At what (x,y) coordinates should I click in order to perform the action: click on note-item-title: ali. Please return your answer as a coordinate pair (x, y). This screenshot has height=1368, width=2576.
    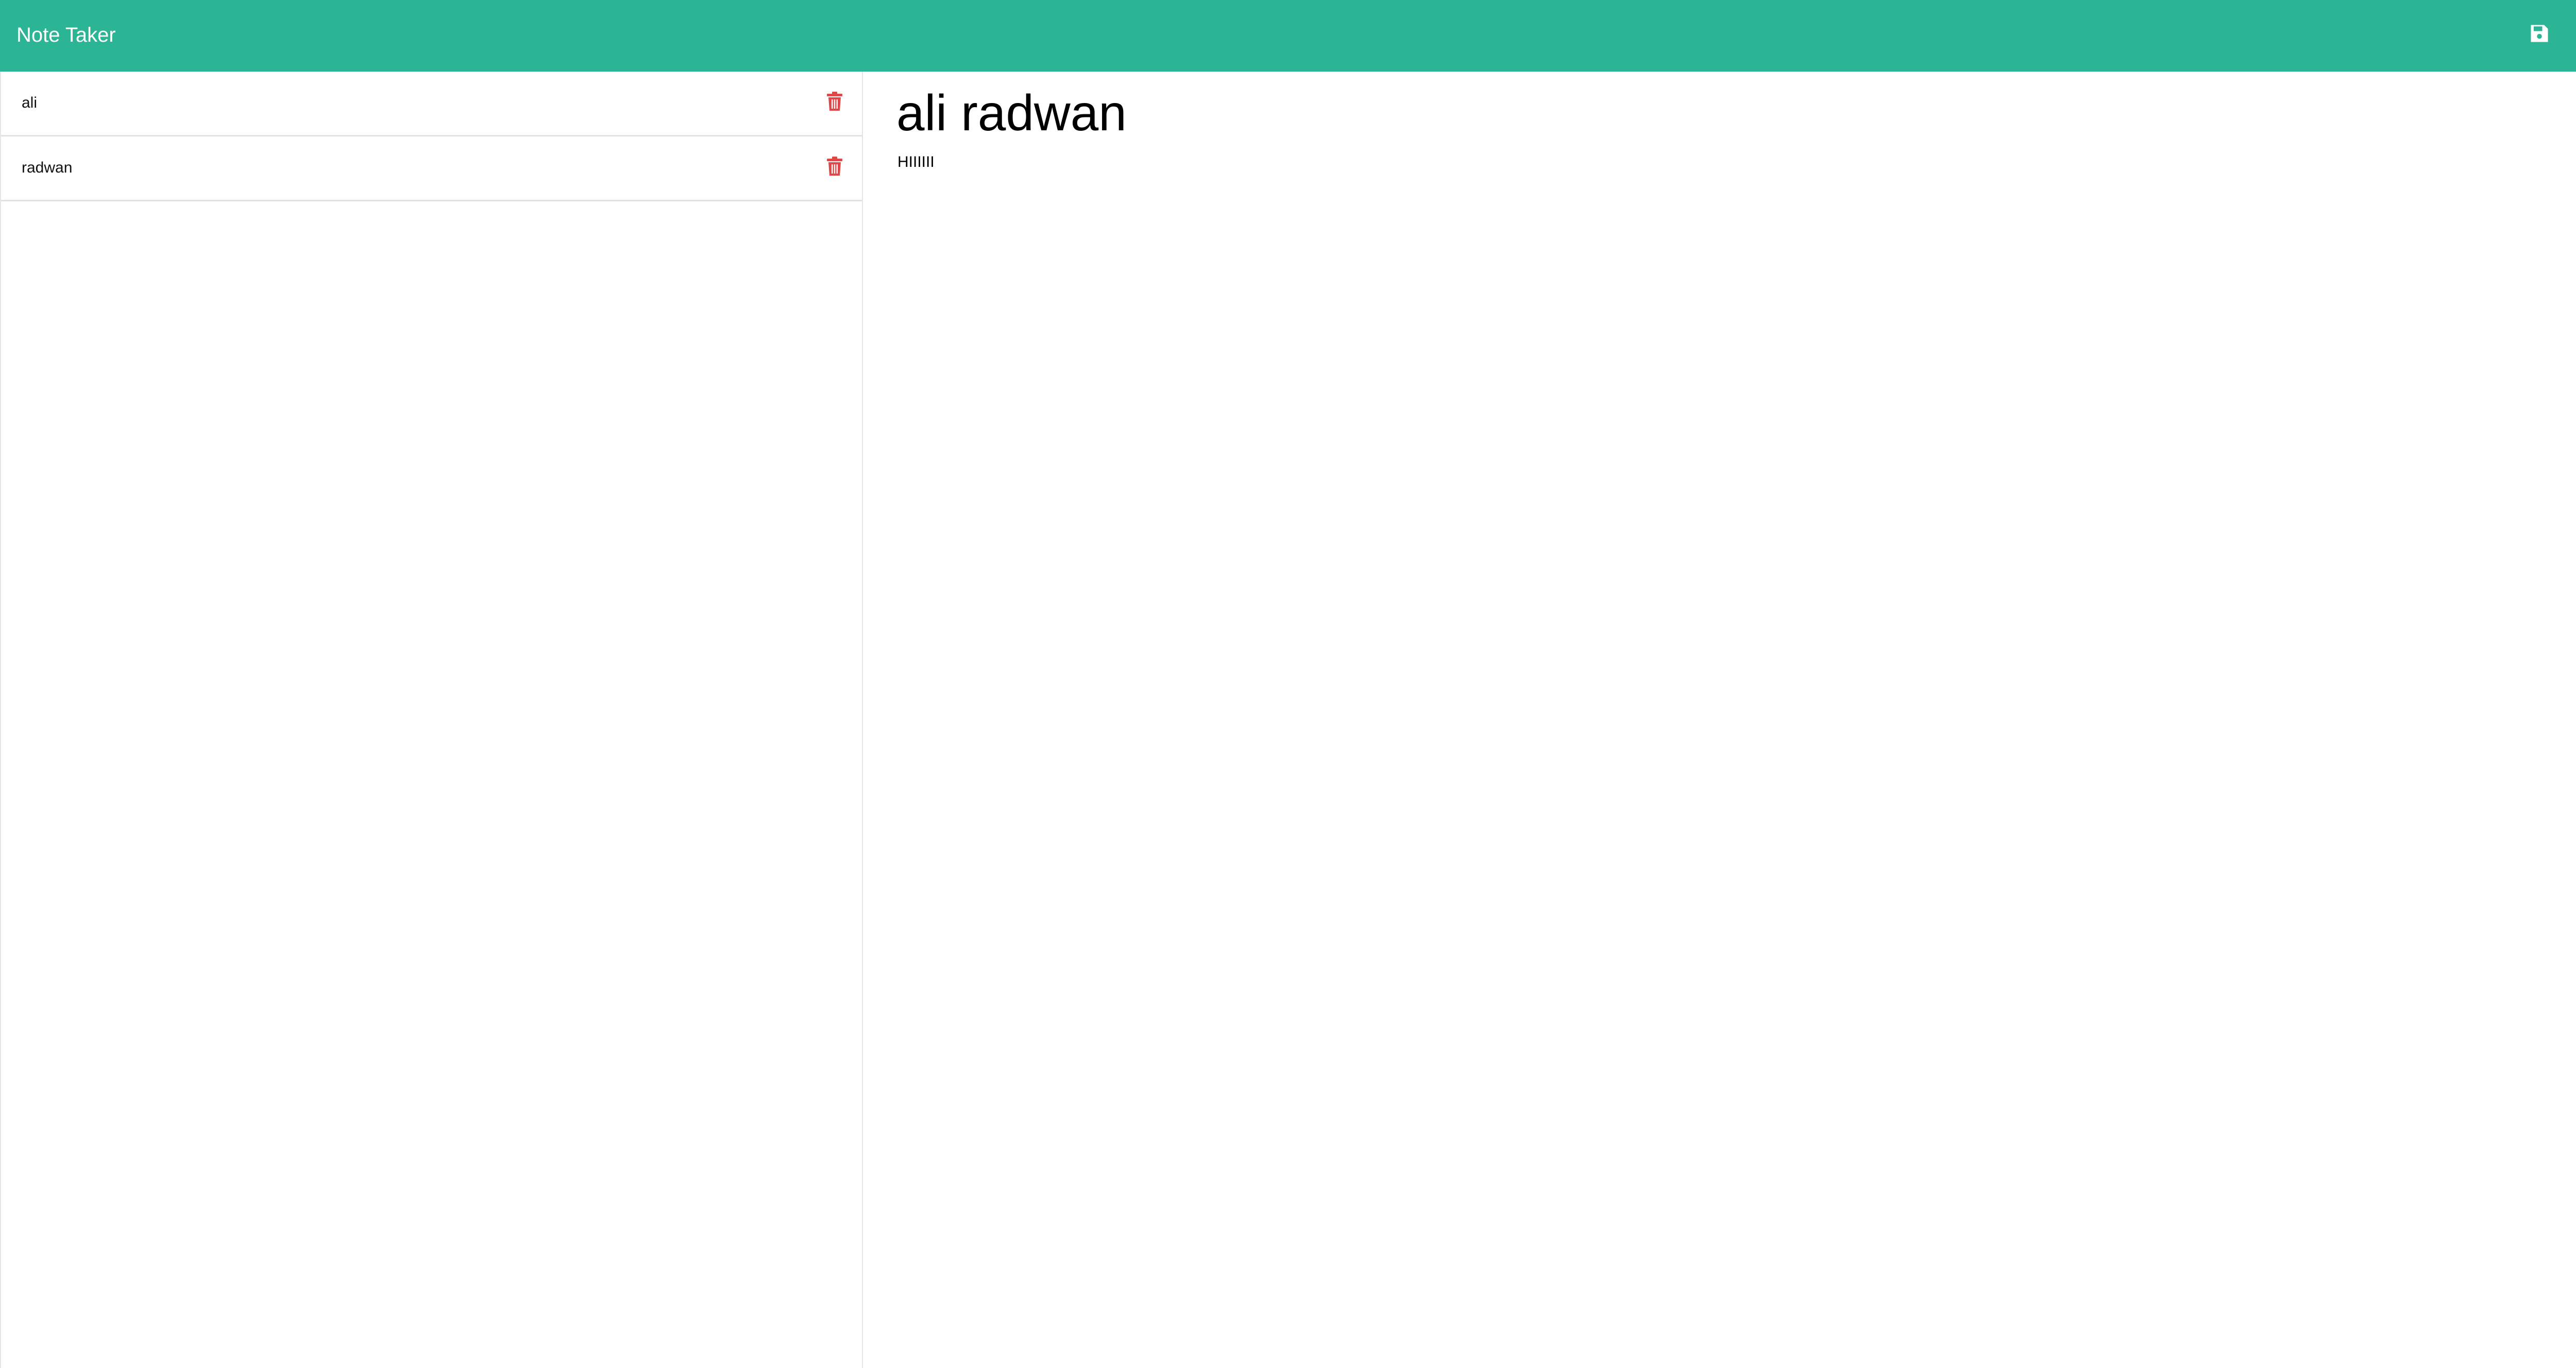
    Looking at the image, I should click on (30, 102).